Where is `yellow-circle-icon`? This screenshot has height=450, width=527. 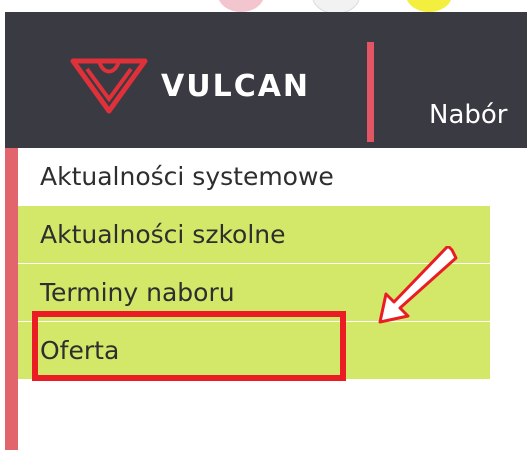
yellow-circle-icon is located at coordinates (429, 6).